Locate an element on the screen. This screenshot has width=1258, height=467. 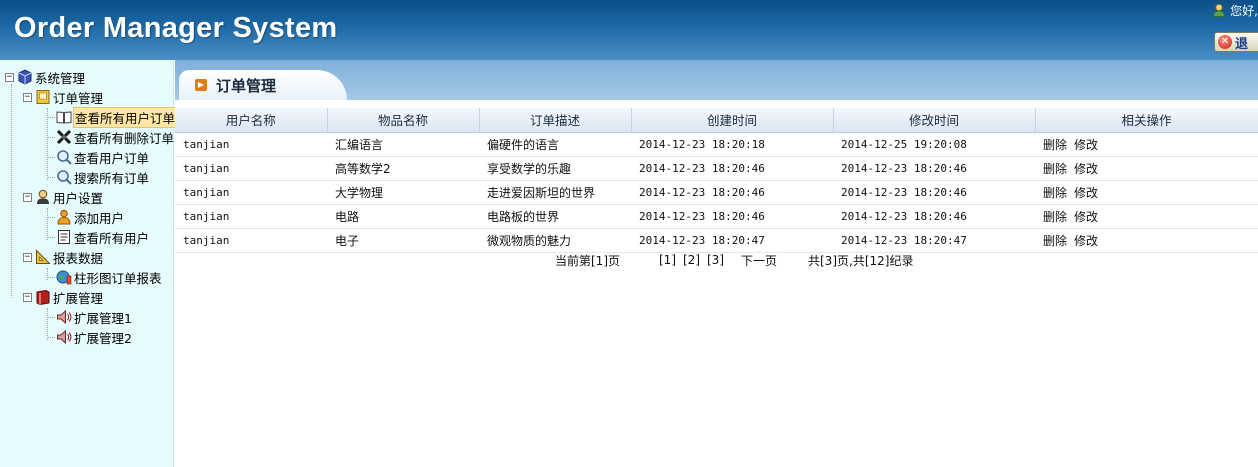
cell-item: 大学物理 is located at coordinates (403, 192).